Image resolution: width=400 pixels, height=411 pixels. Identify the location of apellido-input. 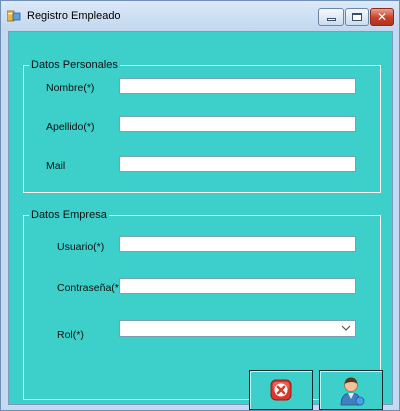
(237, 124).